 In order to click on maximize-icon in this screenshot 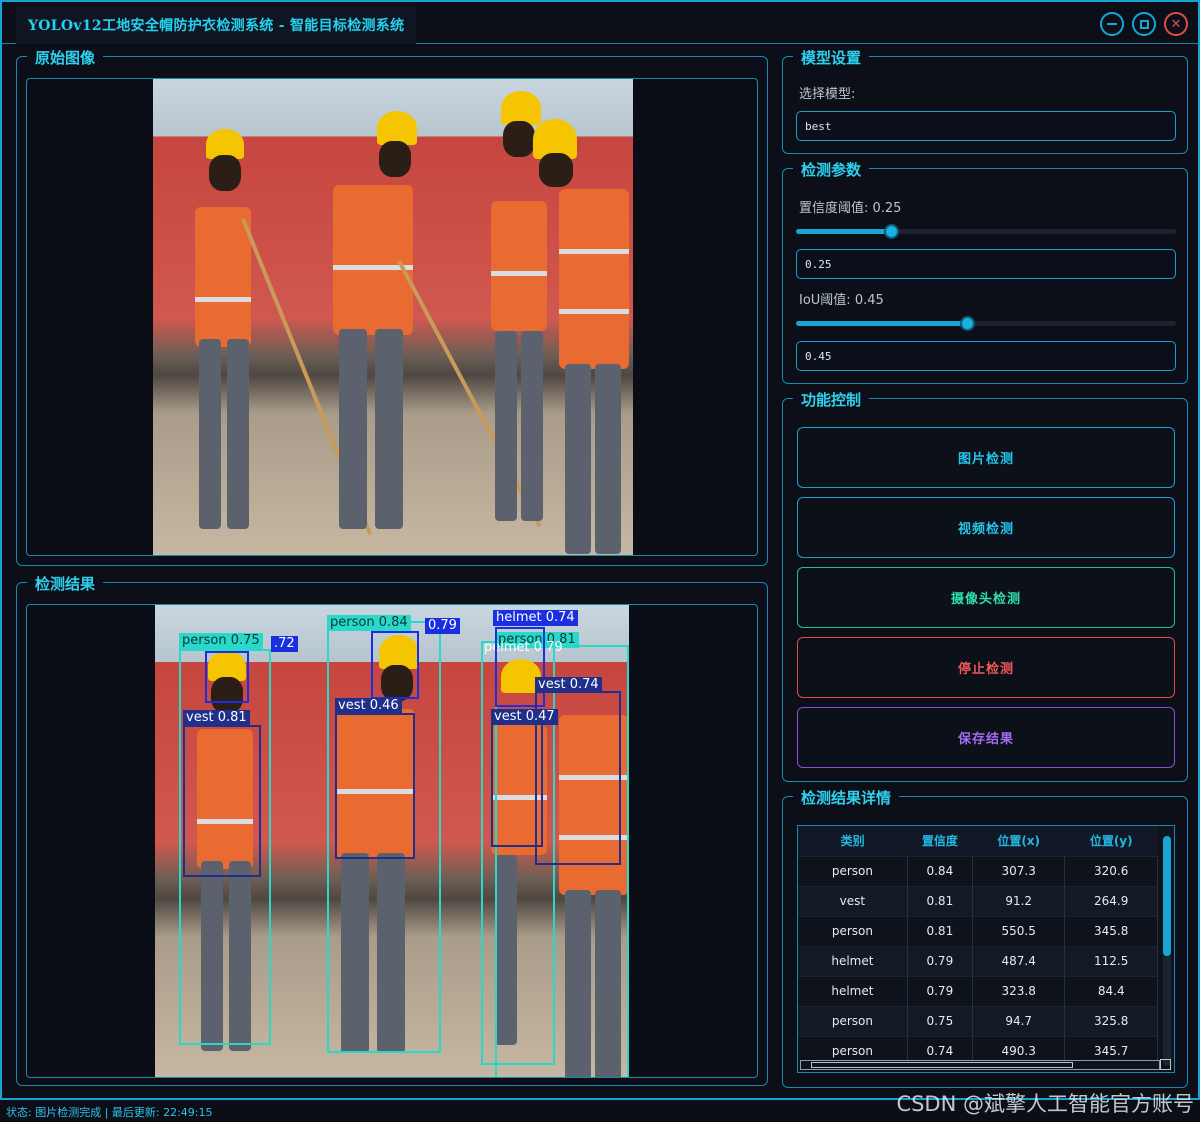, I will do `click(1144, 24)`.